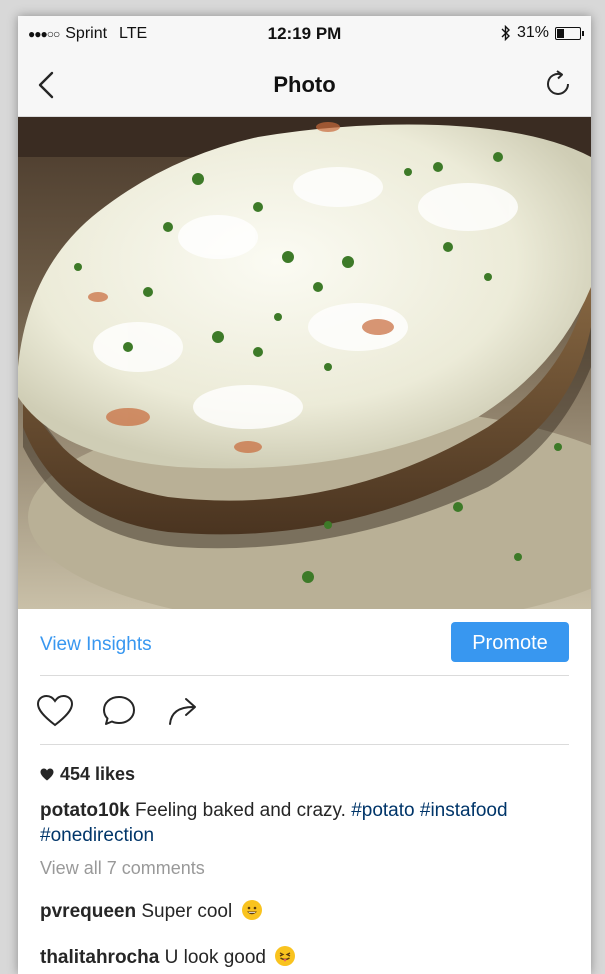  What do you see at coordinates (505, 33) in the screenshot?
I see `bluetooth-icon` at bounding box center [505, 33].